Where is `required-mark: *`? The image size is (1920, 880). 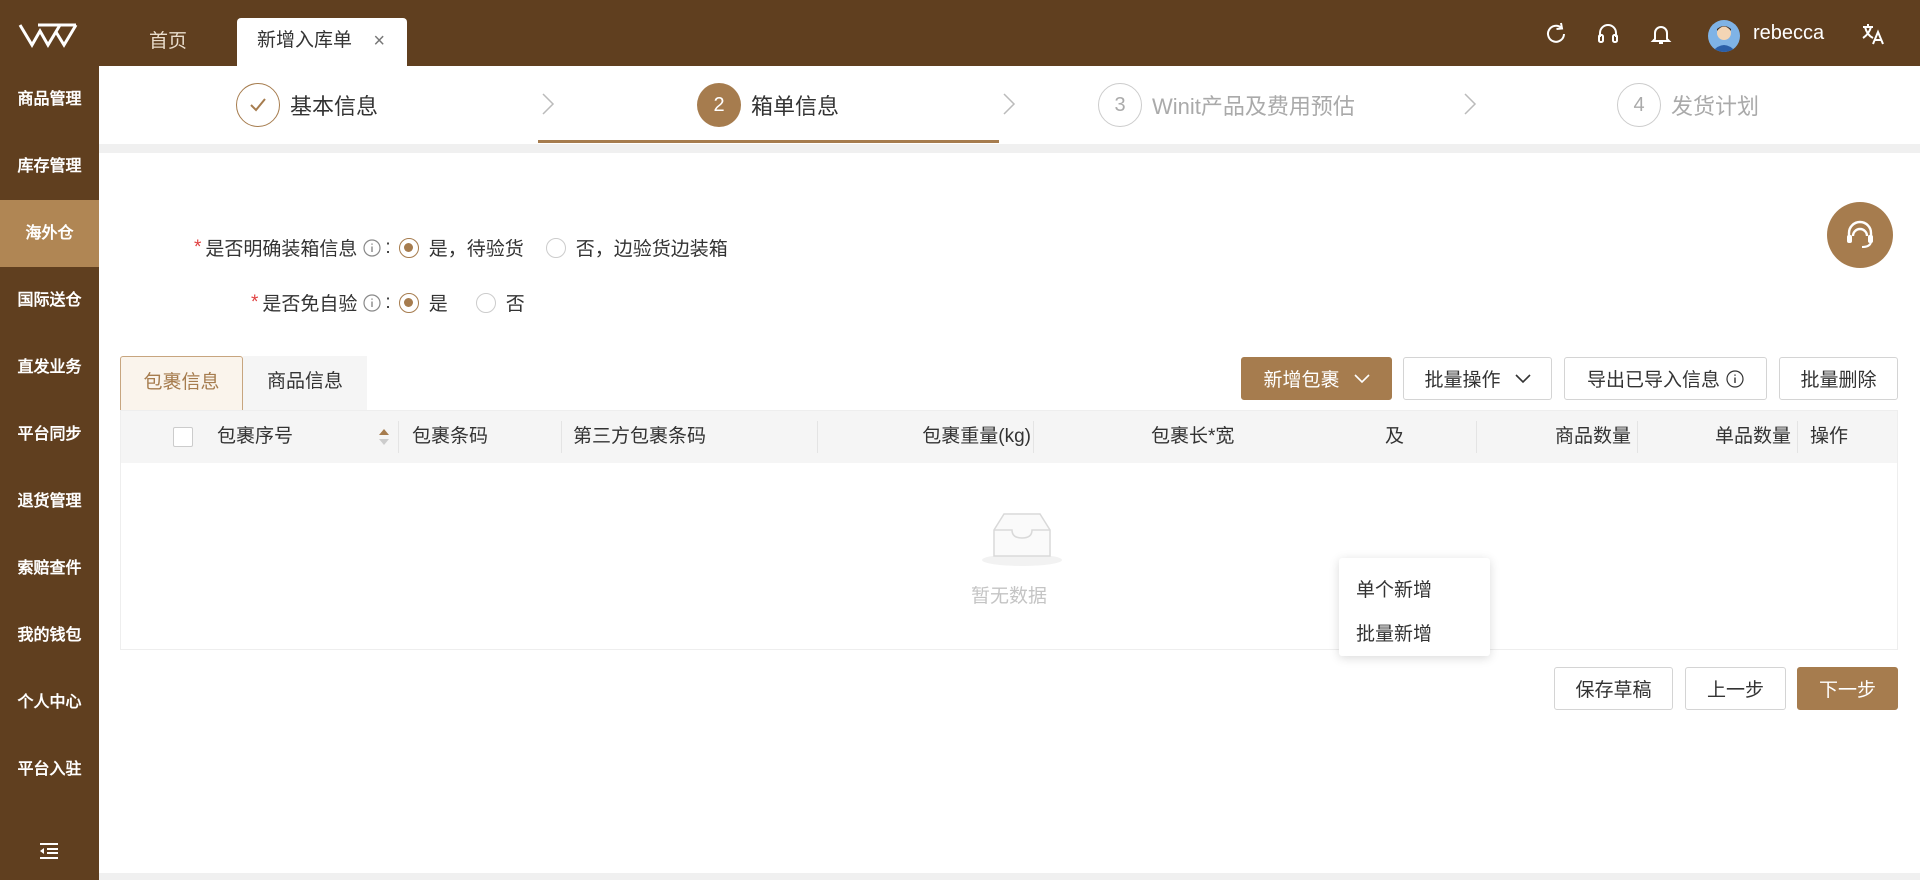 required-mark: * is located at coordinates (198, 247).